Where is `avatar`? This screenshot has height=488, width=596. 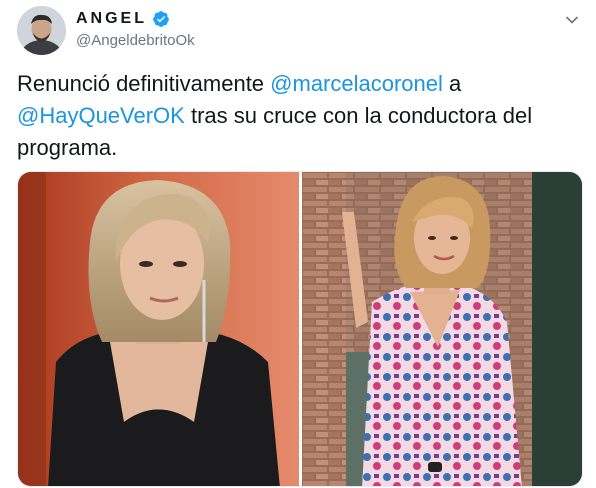
avatar is located at coordinates (41, 30).